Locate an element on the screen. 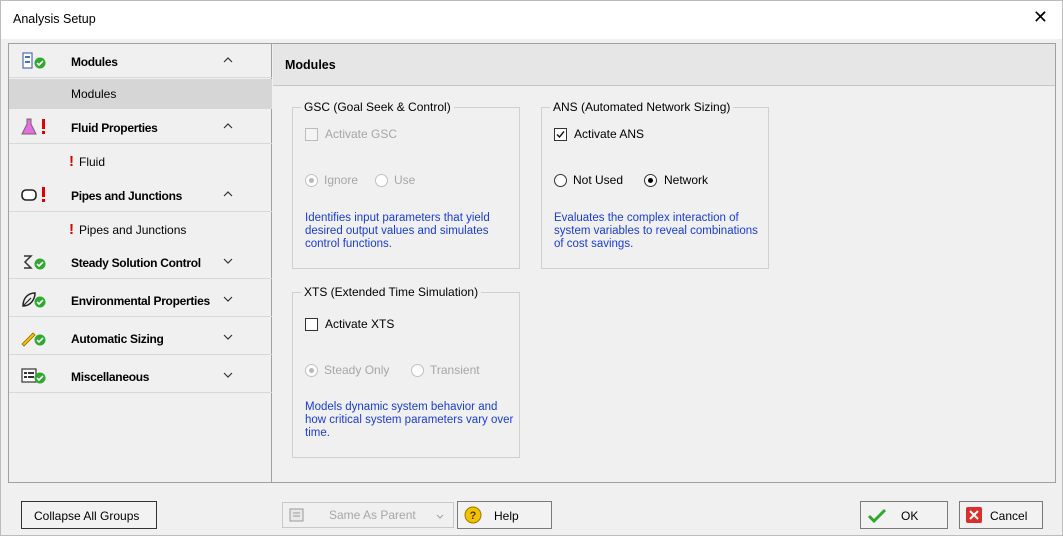 Image resolution: width=1063 pixels, height=536 pixels. sidebar-group-pipes-and-junctions: Pipes and Junctions is located at coordinates (140, 195).